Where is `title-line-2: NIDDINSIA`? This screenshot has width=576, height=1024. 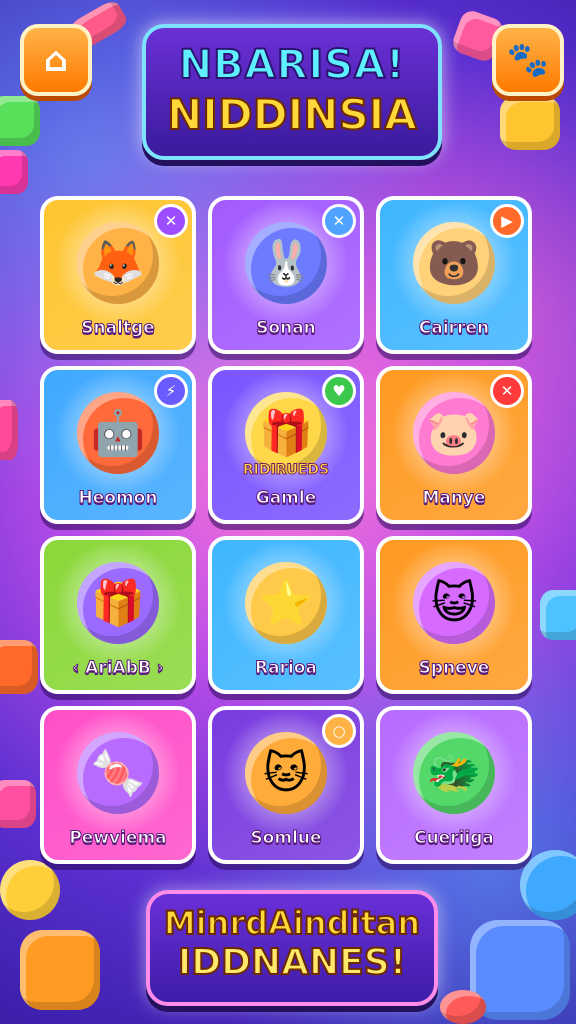
title-line-2: NIDDINSIA is located at coordinates (292, 114).